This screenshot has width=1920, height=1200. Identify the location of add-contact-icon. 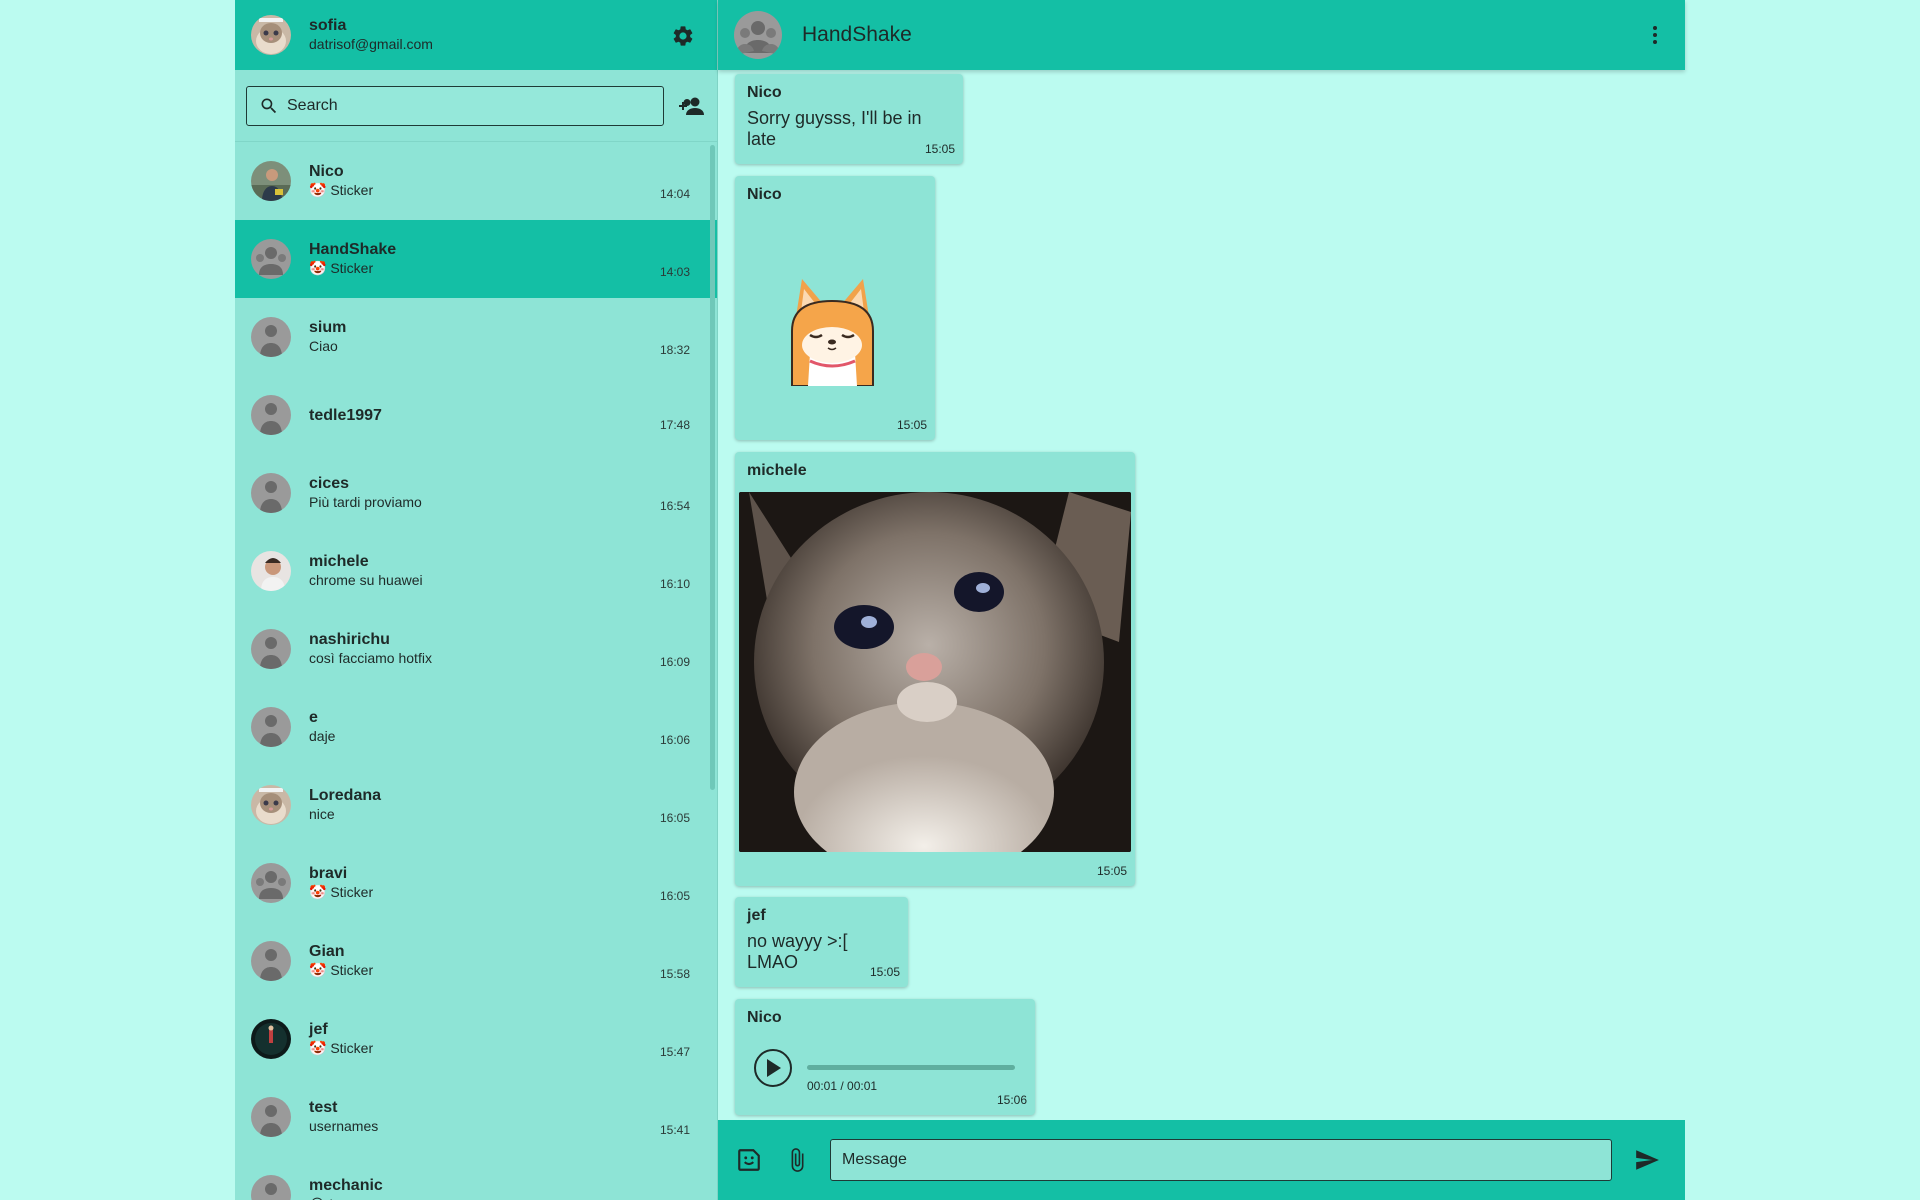
(692, 106).